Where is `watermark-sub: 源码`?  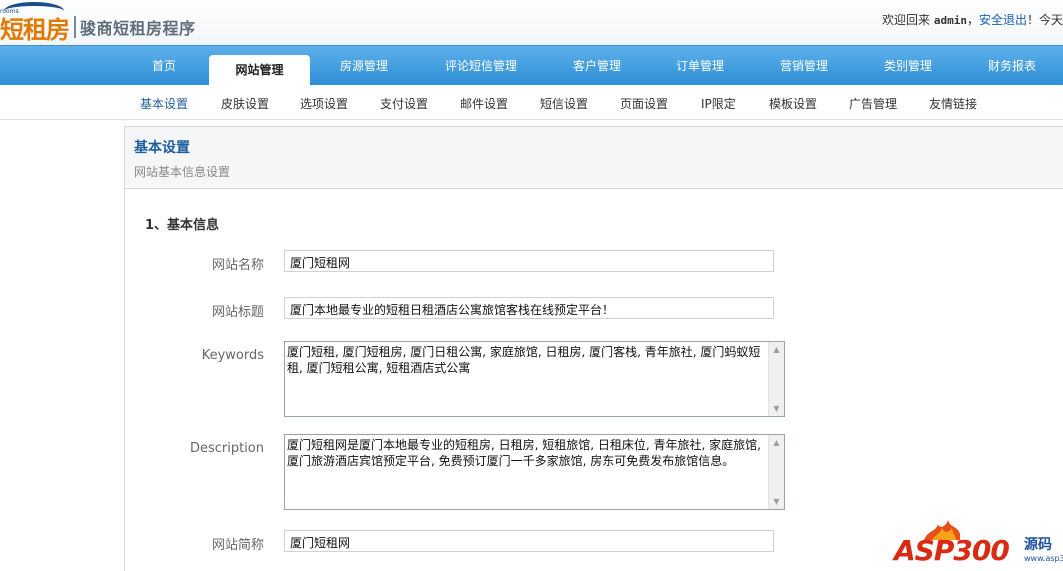 watermark-sub: 源码 is located at coordinates (1038, 545).